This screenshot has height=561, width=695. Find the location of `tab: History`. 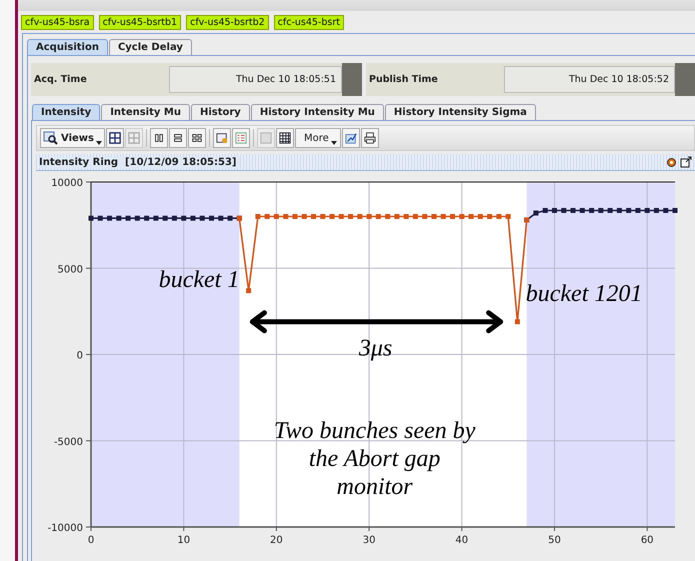

tab: History is located at coordinates (220, 112).